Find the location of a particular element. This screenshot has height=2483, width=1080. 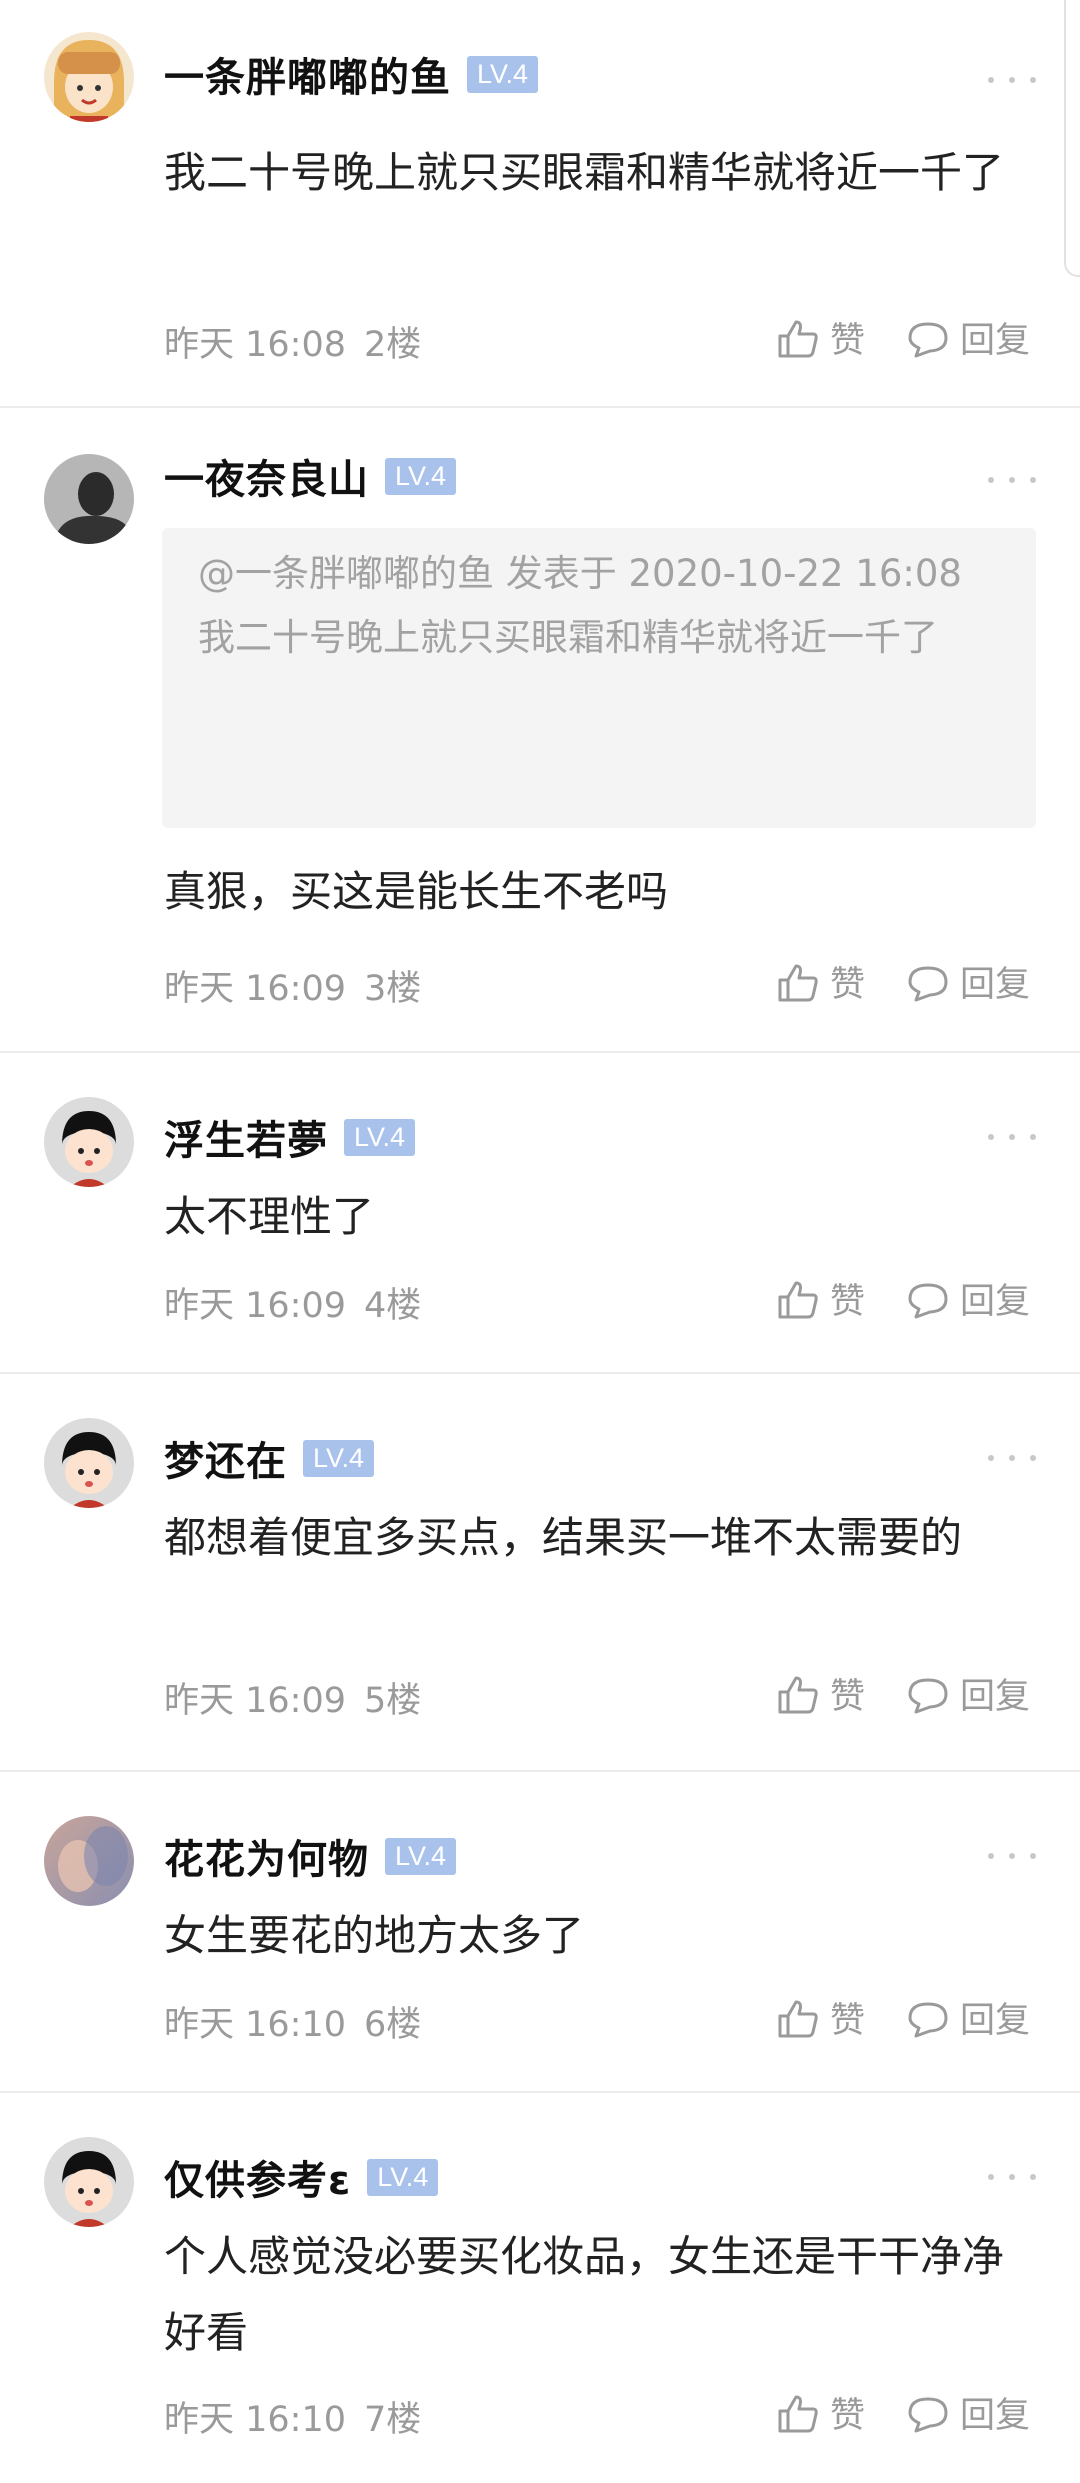

username: 梦还在 is located at coordinates (225, 1458).